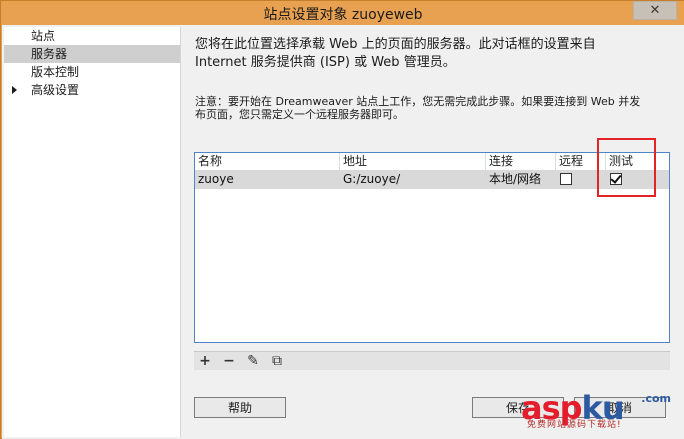 This screenshot has height=439, width=684. What do you see at coordinates (432, 179) in the screenshot?
I see `table-row: zuoye G:/zuoye/ 本地/网络` at bounding box center [432, 179].